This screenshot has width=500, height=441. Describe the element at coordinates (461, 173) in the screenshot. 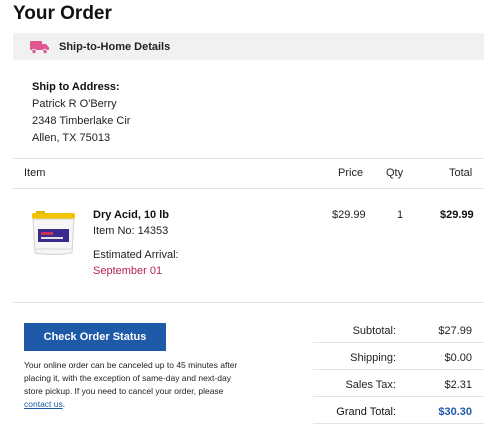

I see `column-header-total: Total` at that location.